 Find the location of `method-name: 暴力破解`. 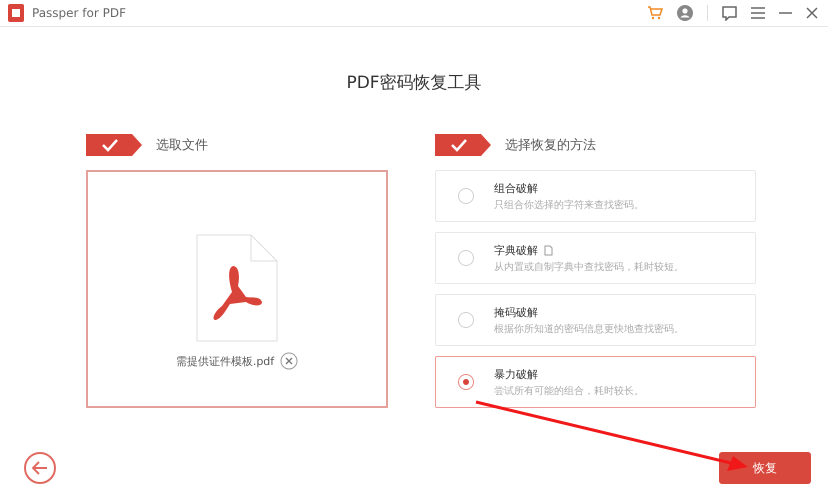

method-name: 暴力破解 is located at coordinates (516, 374).